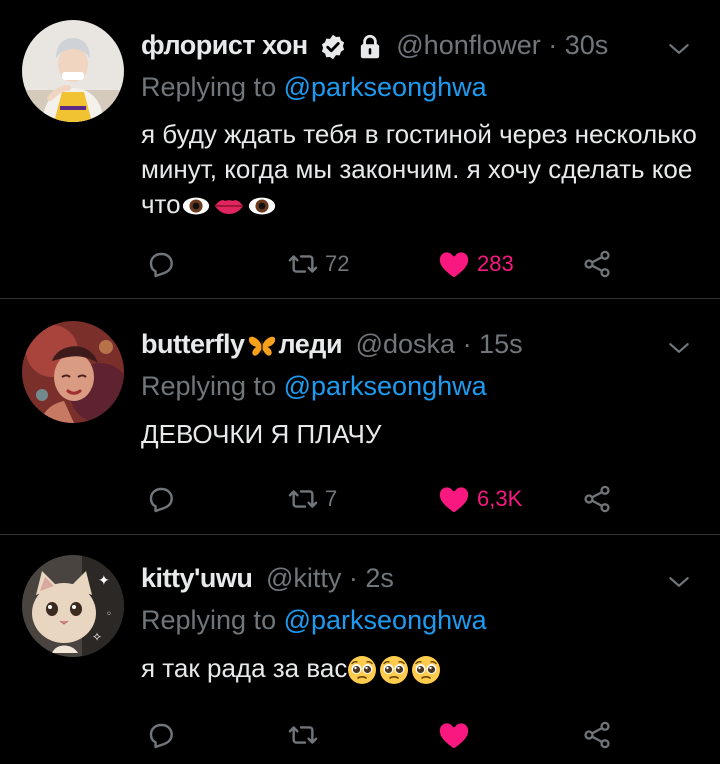  I want to click on handle: @doska, so click(405, 344).